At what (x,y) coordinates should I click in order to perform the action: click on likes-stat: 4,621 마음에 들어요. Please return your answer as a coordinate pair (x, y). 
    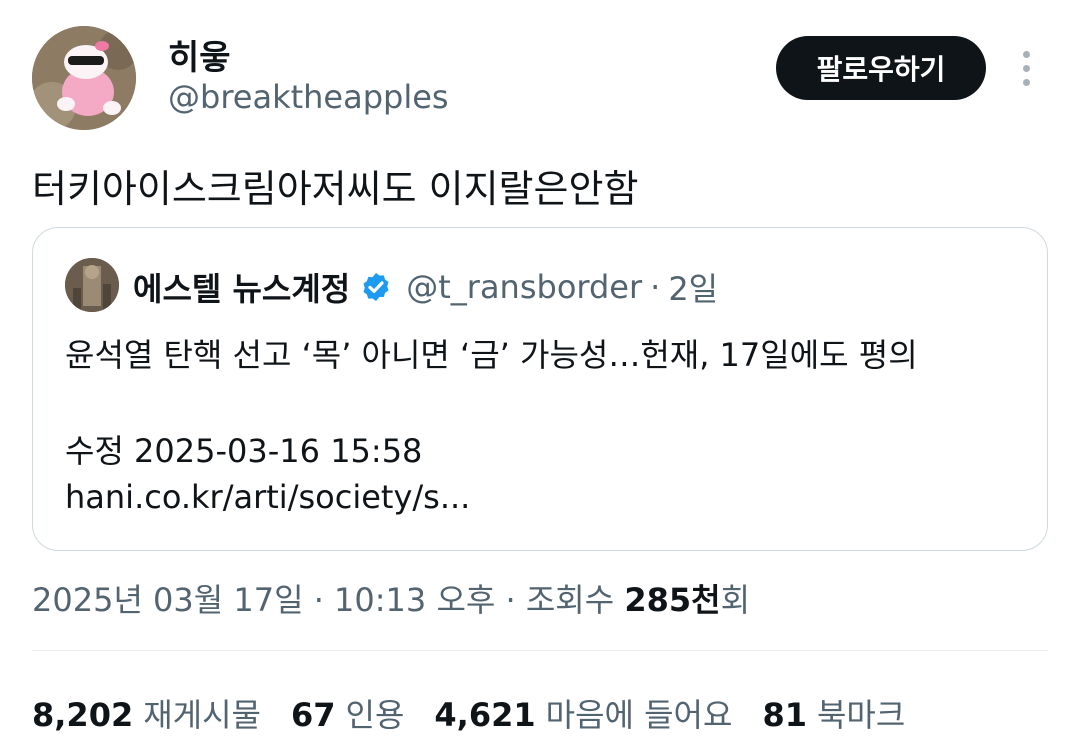
    Looking at the image, I should click on (583, 713).